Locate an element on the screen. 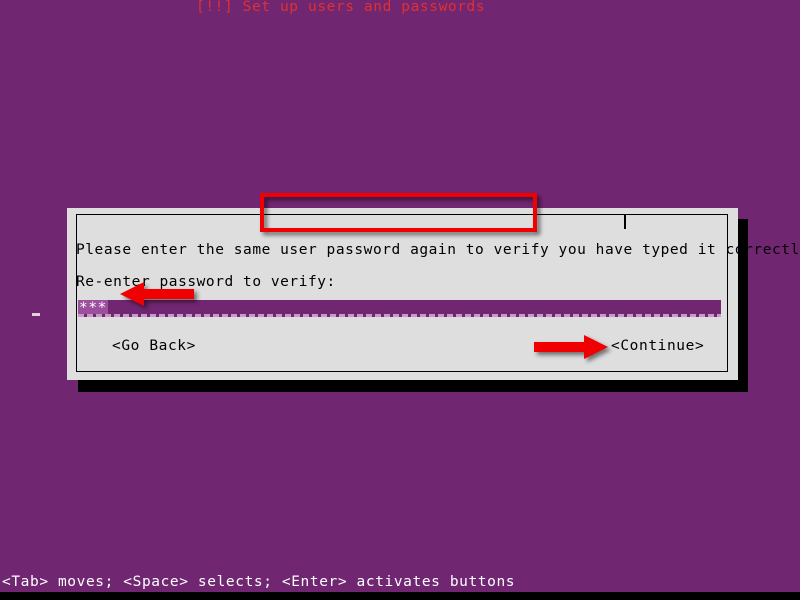 This screenshot has width=800, height=600. password-input-underline is located at coordinates (399, 315).